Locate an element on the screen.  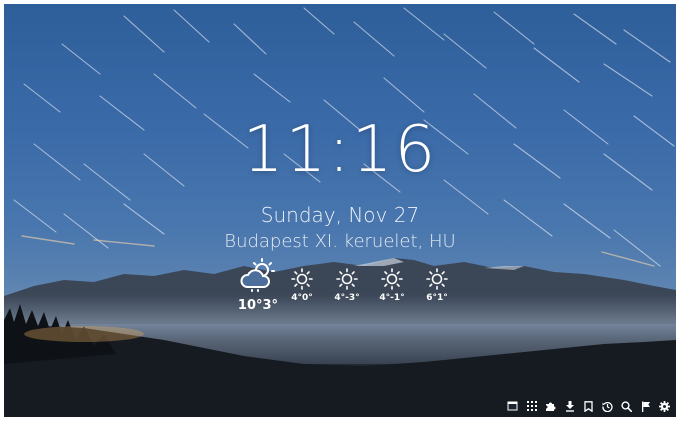
tab-button is located at coordinates (512, 406).